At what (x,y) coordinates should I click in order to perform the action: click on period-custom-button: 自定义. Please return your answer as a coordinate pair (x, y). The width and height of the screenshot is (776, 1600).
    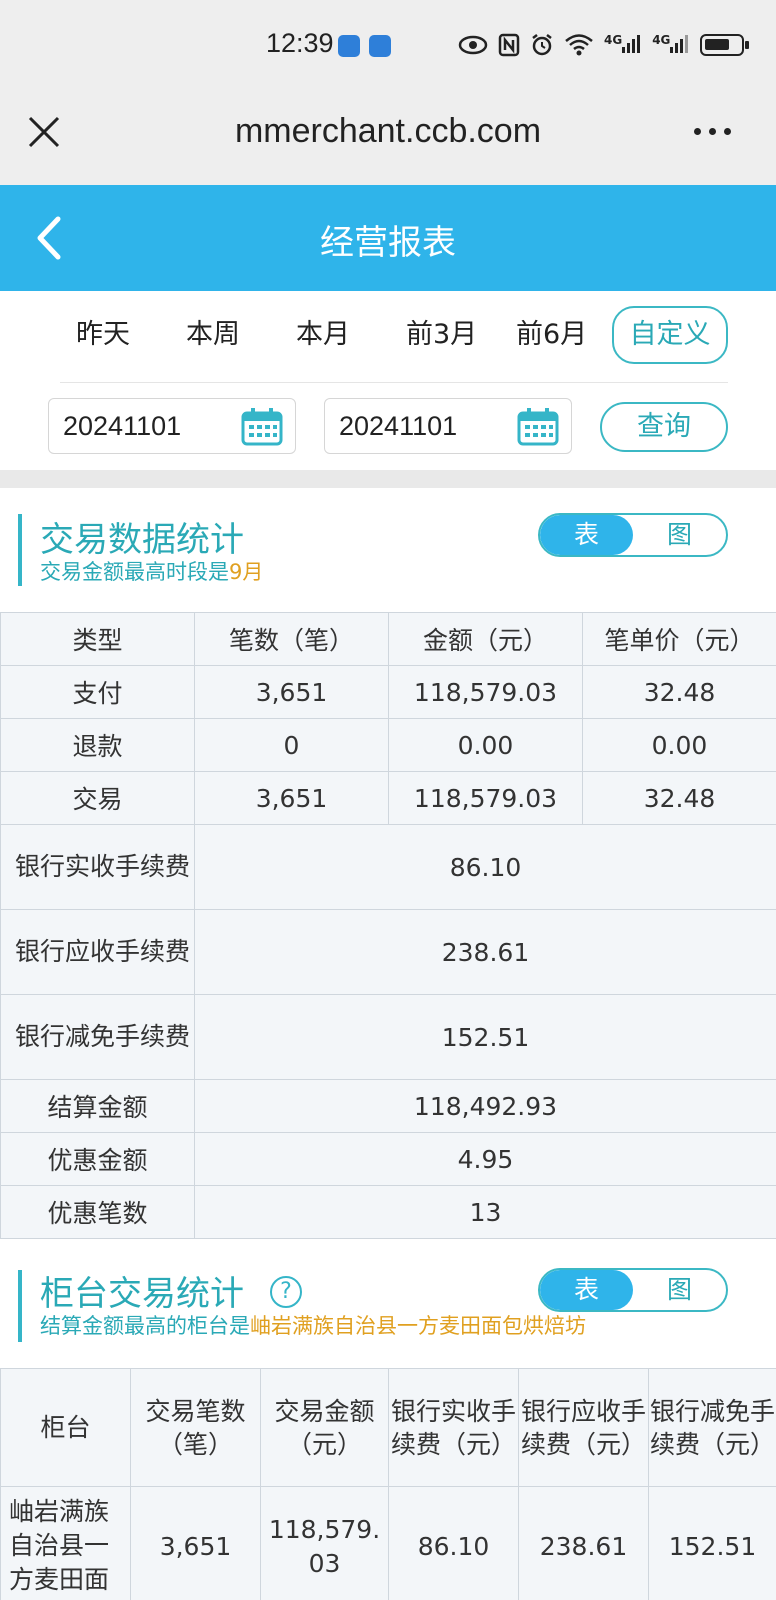
    Looking at the image, I should click on (670, 335).